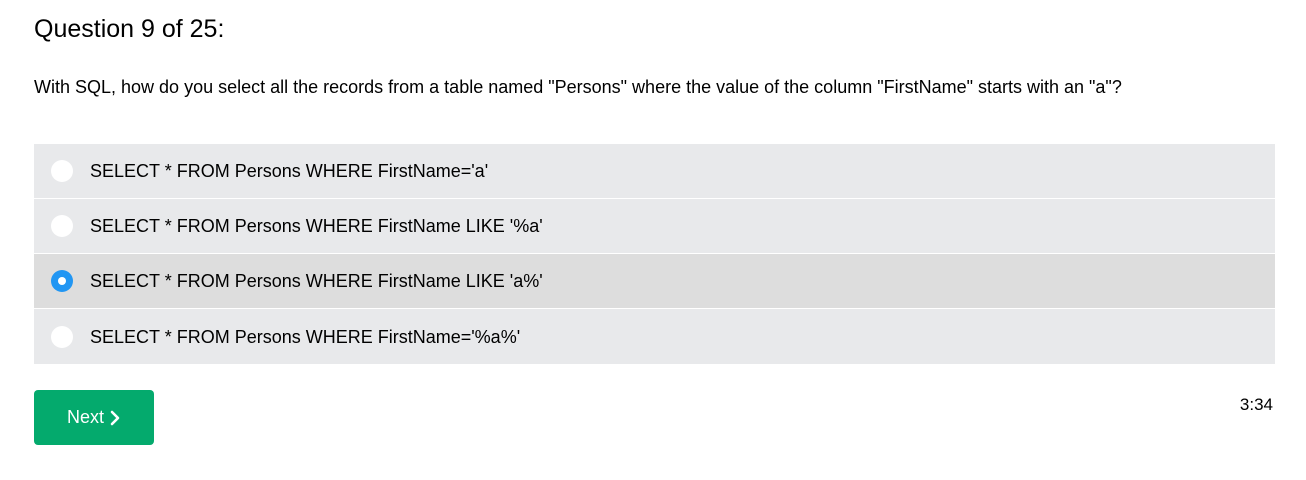 This screenshot has width=1306, height=480. I want to click on chevron-right-icon, so click(115, 417).